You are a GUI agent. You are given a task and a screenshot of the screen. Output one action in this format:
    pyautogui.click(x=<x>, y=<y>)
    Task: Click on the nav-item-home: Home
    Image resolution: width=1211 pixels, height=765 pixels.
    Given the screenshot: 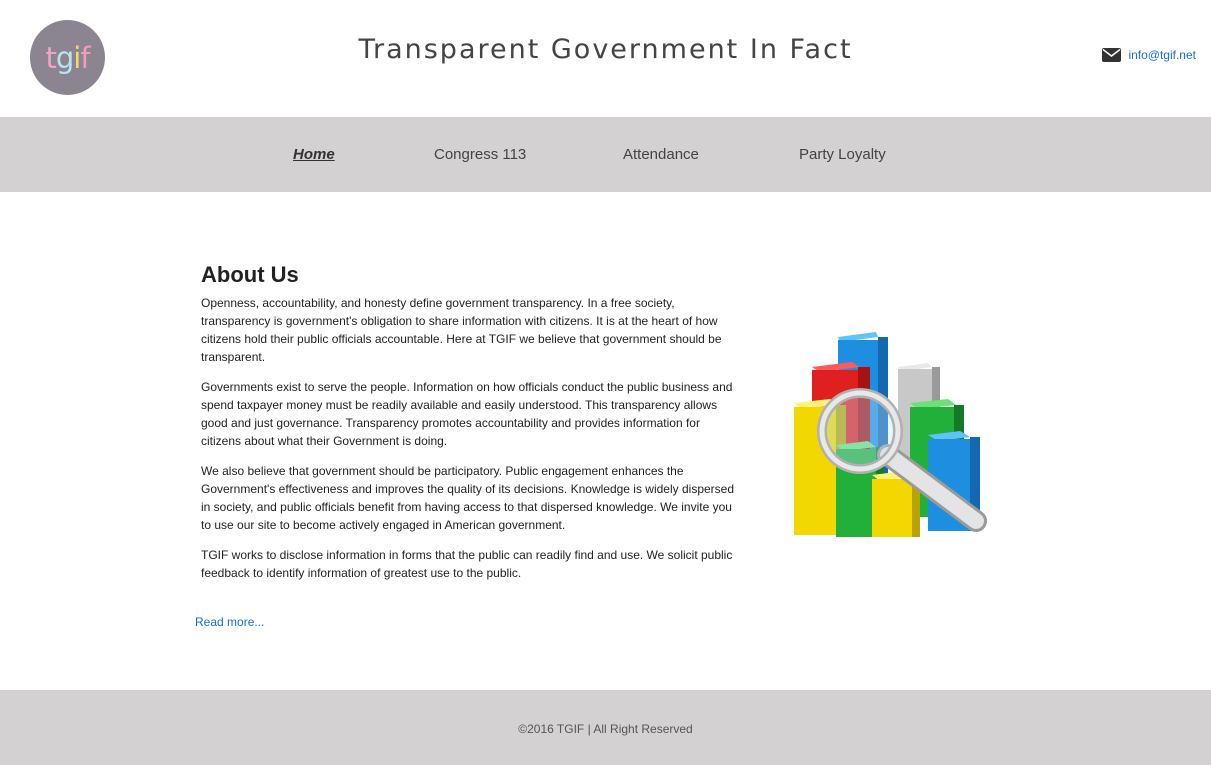 What is the action you would take?
    pyautogui.click(x=314, y=154)
    